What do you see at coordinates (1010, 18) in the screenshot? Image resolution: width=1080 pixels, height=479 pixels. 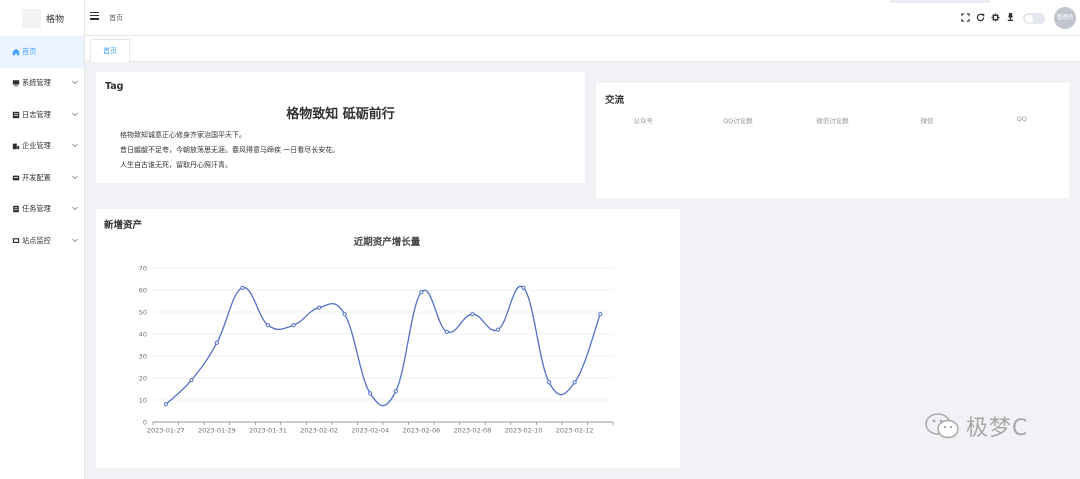 I see `lamp-icon` at bounding box center [1010, 18].